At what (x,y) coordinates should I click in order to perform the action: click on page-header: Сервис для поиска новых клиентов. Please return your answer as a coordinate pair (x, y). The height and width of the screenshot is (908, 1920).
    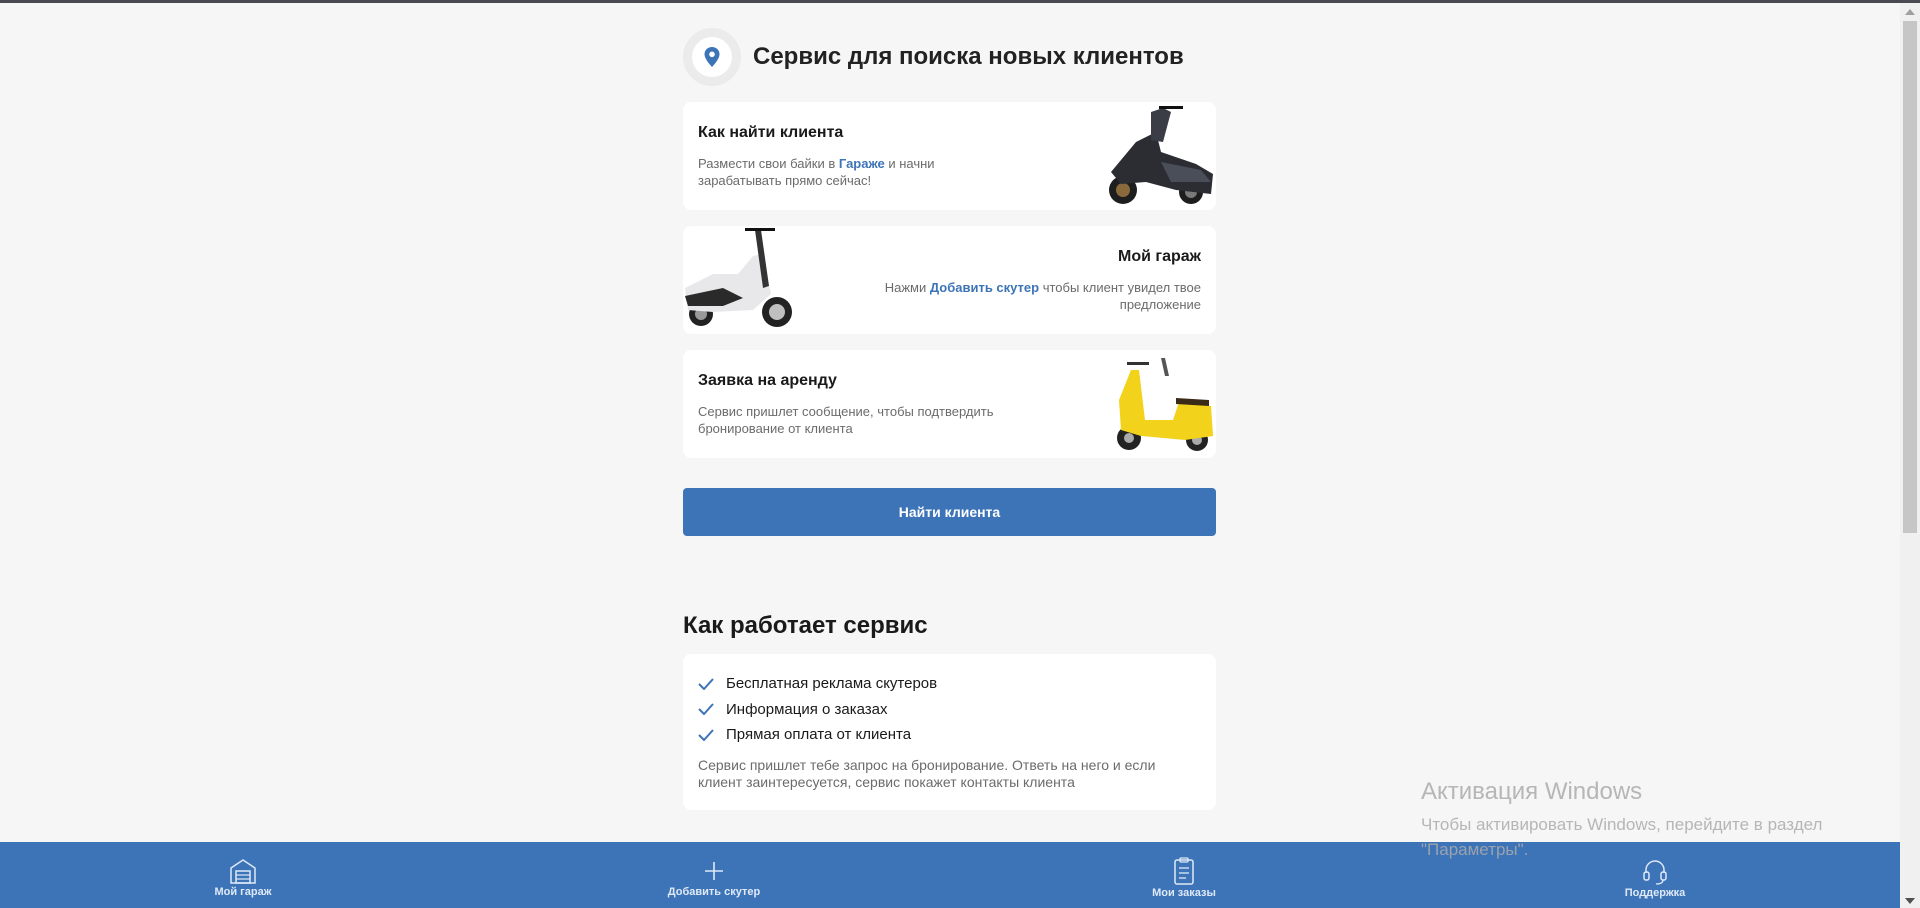
    Looking at the image, I should click on (933, 57).